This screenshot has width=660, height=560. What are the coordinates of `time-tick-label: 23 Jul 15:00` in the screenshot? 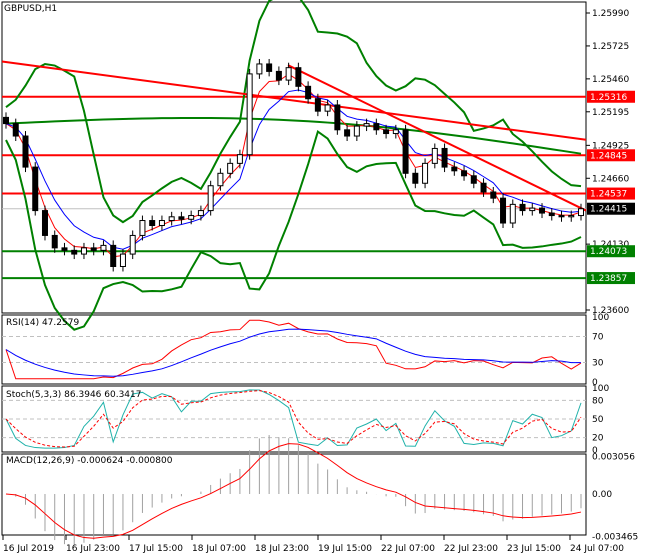 It's located at (534, 549).